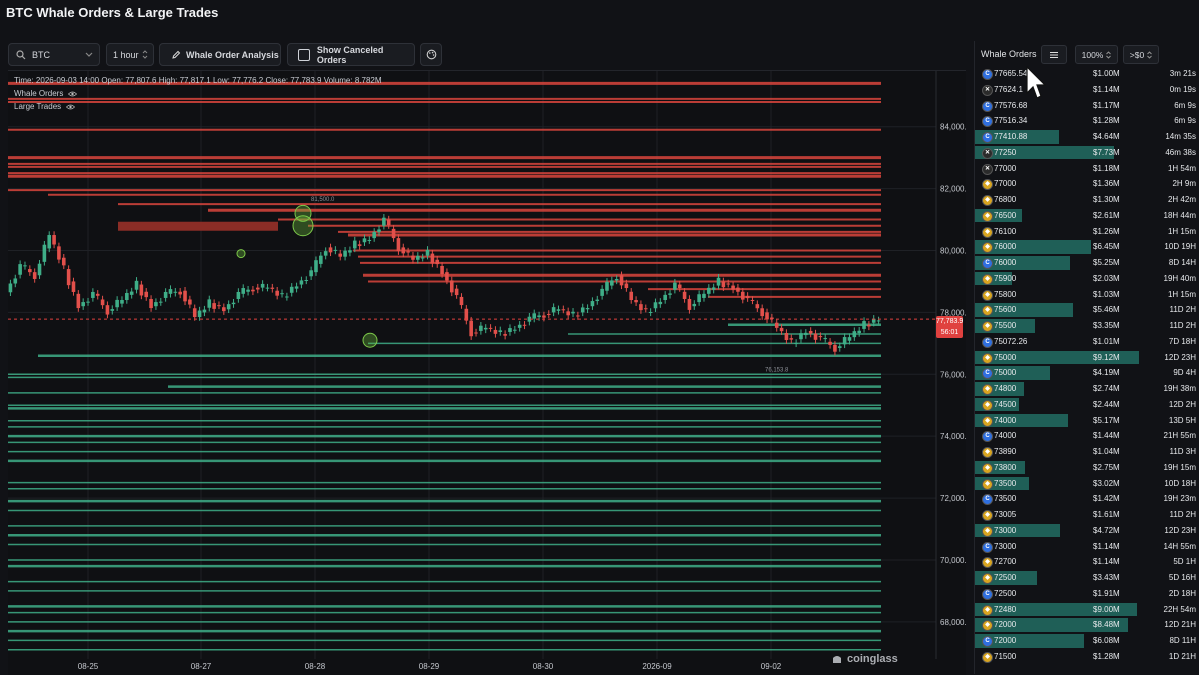 This screenshot has width=1199, height=675. What do you see at coordinates (1087, 184) in the screenshot?
I see `order-row: ◆ 77000 $1.36M 2H 9m` at bounding box center [1087, 184].